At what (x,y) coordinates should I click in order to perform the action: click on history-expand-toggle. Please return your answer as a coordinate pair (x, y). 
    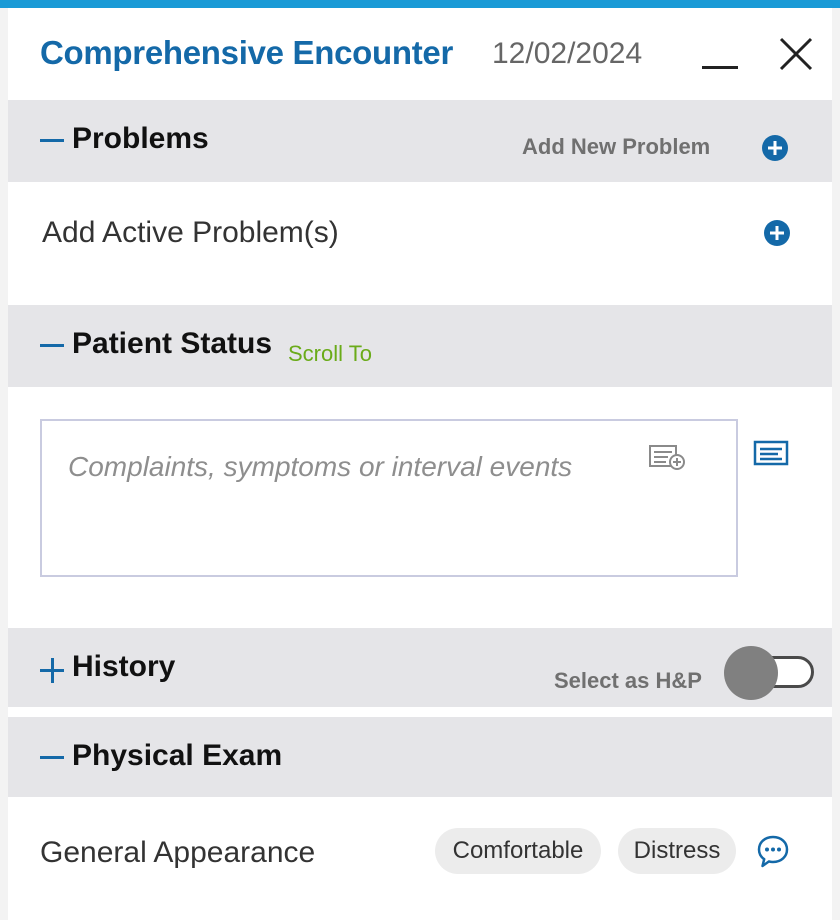
    Looking at the image, I should click on (52, 668).